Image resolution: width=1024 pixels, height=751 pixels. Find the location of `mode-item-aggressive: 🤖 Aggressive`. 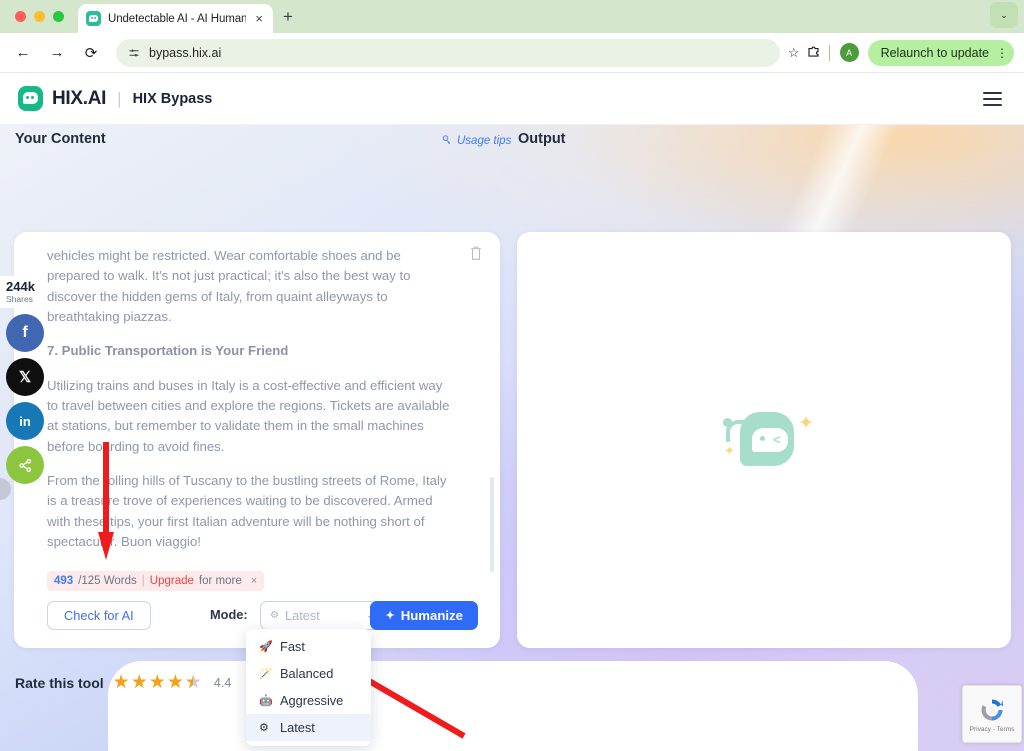

mode-item-aggressive: 🤖 Aggressive is located at coordinates (308, 700).